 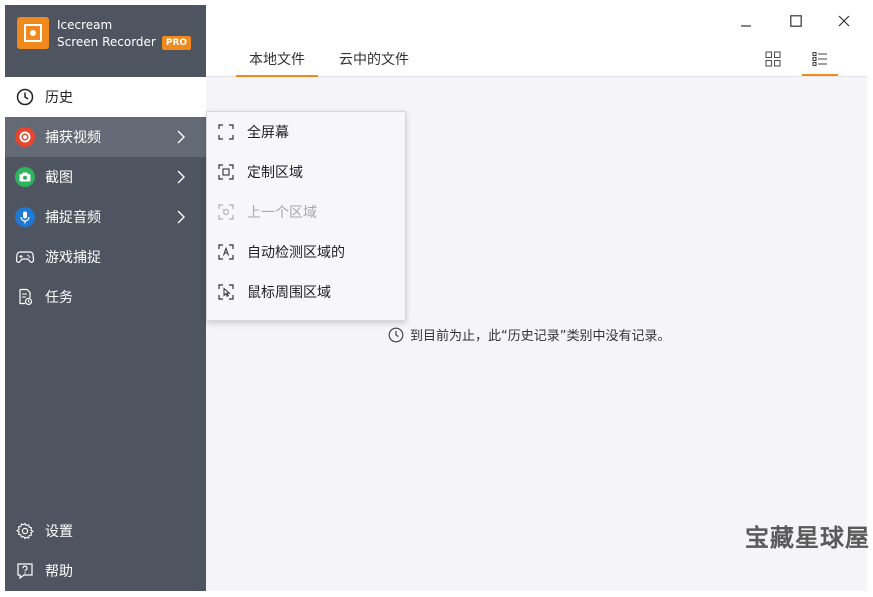 I want to click on menu-item-previous-area: 上一个区域, so click(x=306, y=212).